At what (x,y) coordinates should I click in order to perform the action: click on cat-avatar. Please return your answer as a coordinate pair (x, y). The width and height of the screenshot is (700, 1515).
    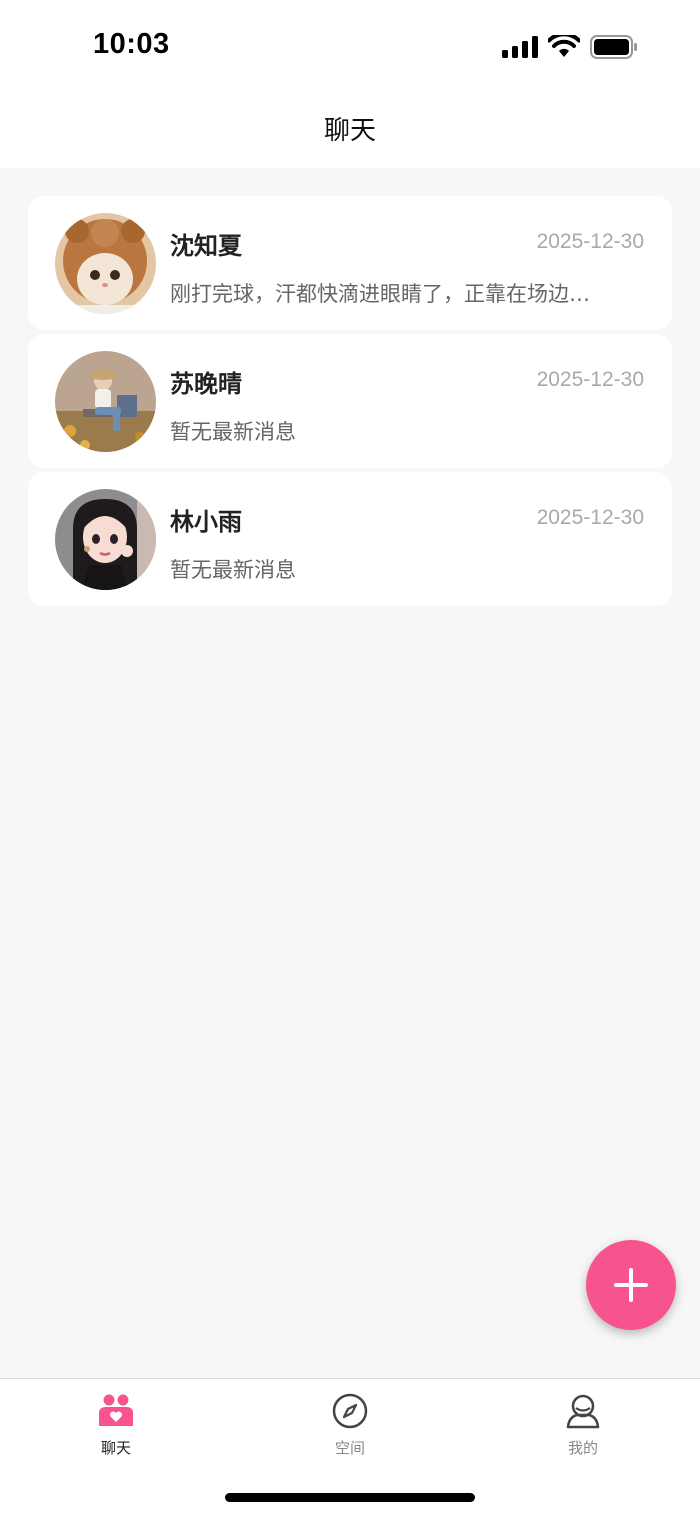
    Looking at the image, I should click on (105, 263).